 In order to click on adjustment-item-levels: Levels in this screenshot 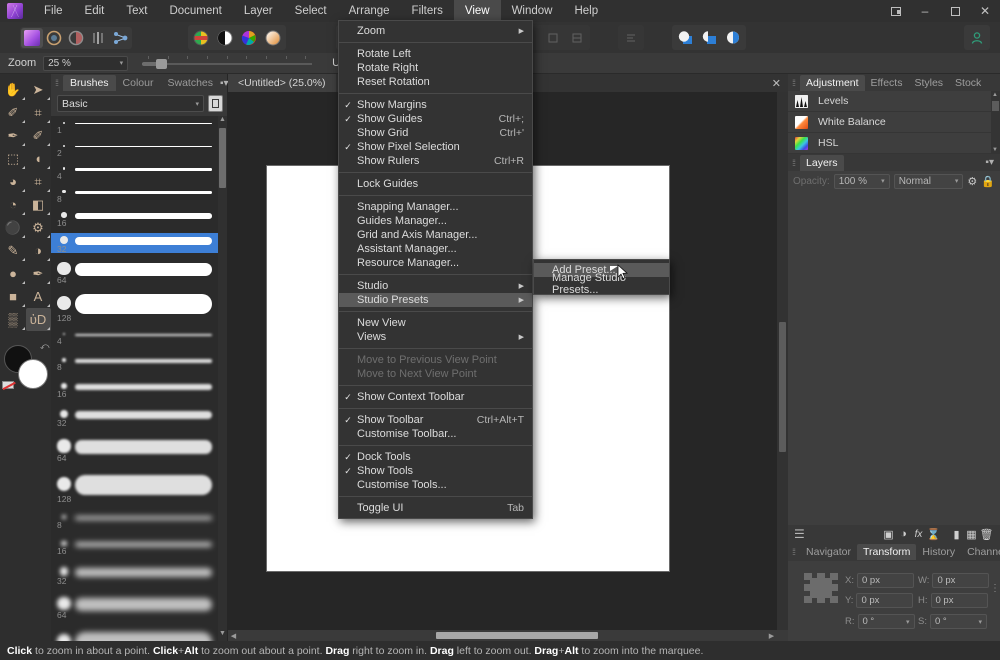, I will do `click(894, 101)`.